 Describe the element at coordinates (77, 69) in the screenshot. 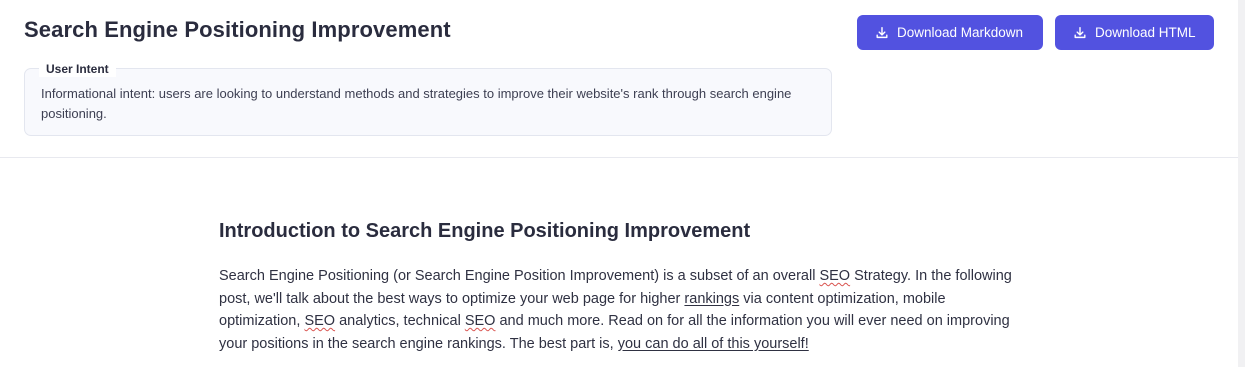

I see `user-intent-label: User Intent` at that location.